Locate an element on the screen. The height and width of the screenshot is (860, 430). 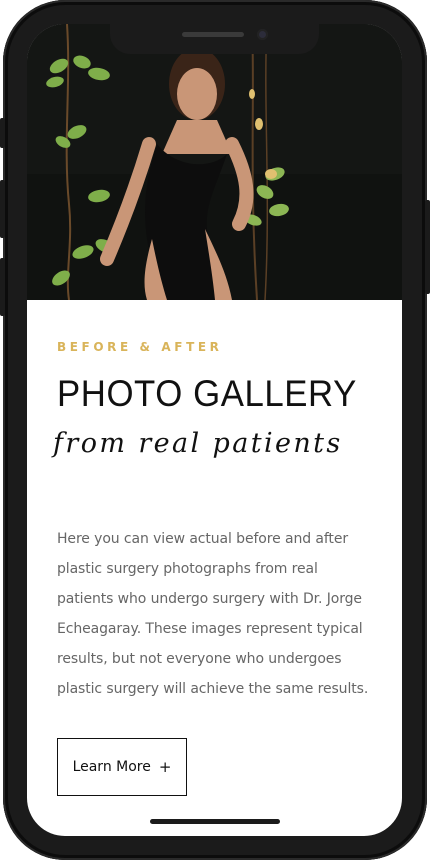
plus-icon: + is located at coordinates (165, 766).